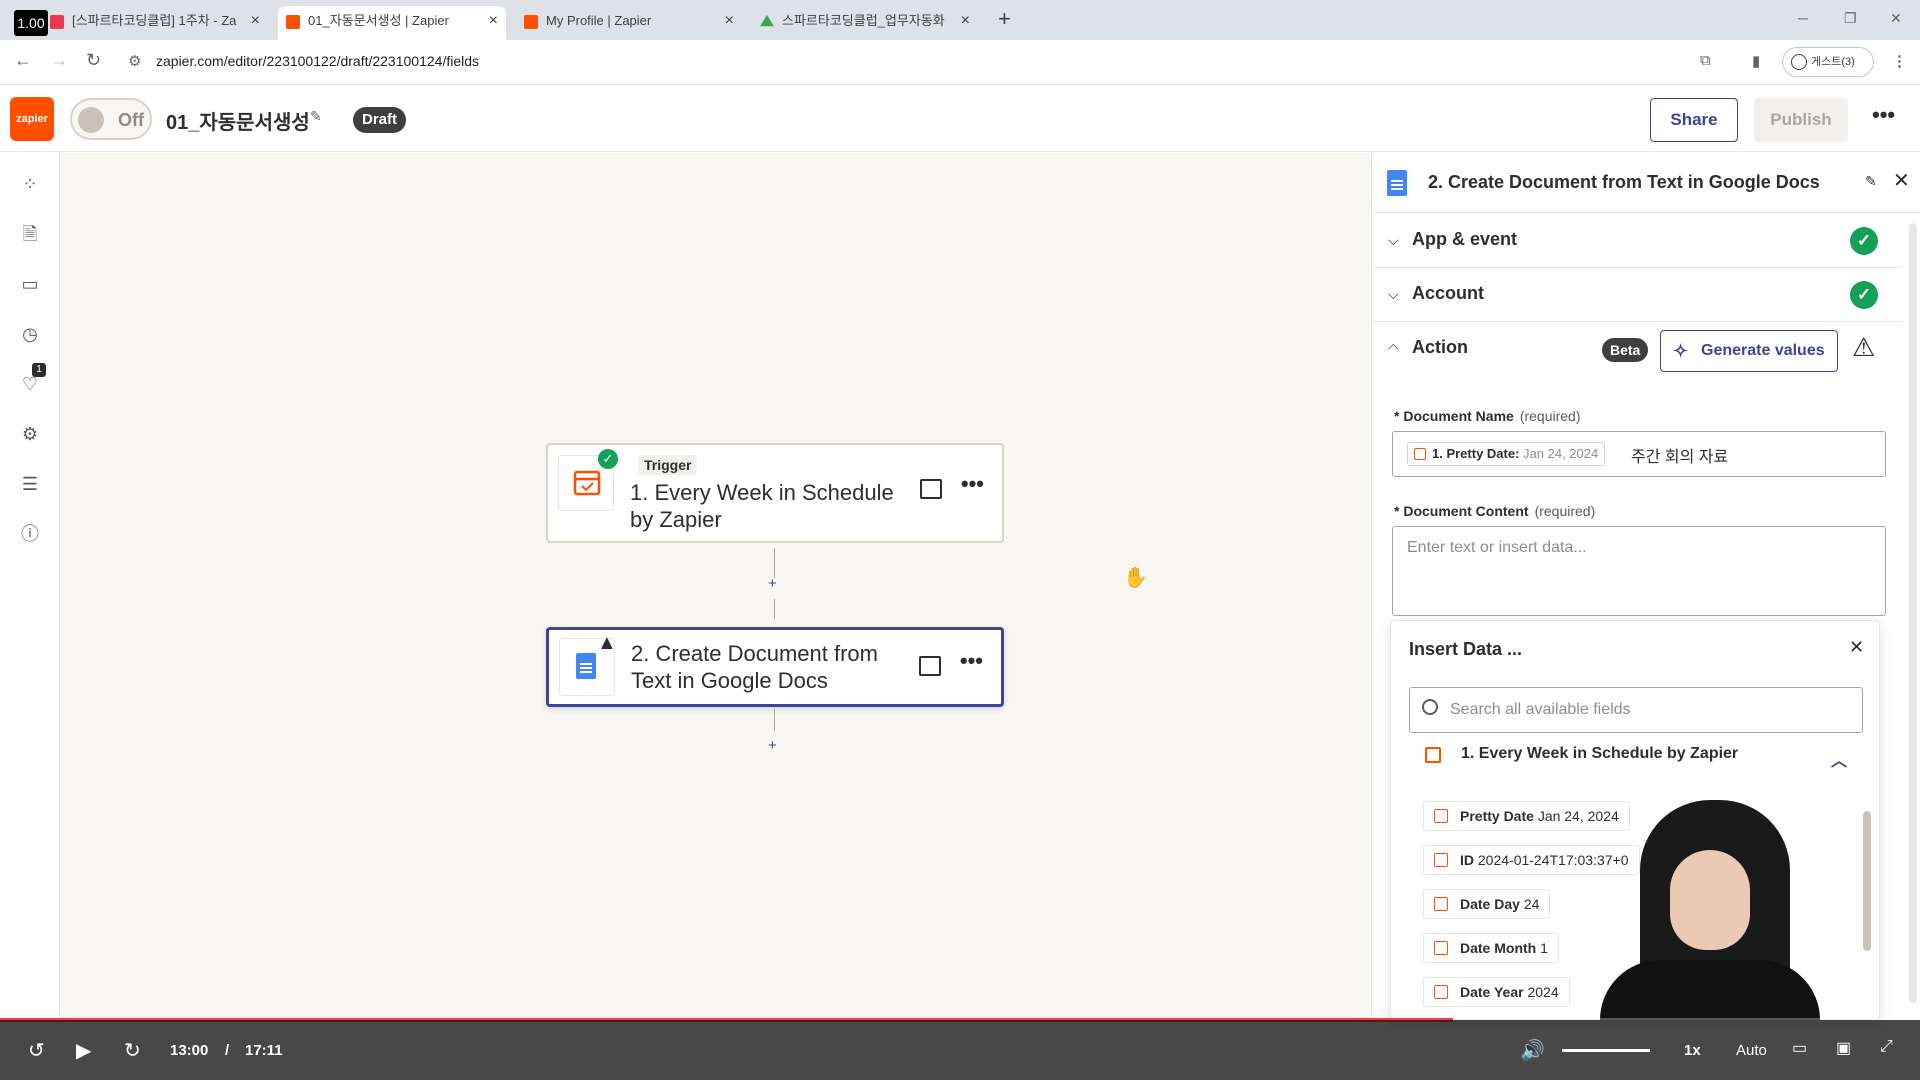 The width and height of the screenshot is (1920, 1080). I want to click on profile-button: 게스트(3), so click(1828, 62).